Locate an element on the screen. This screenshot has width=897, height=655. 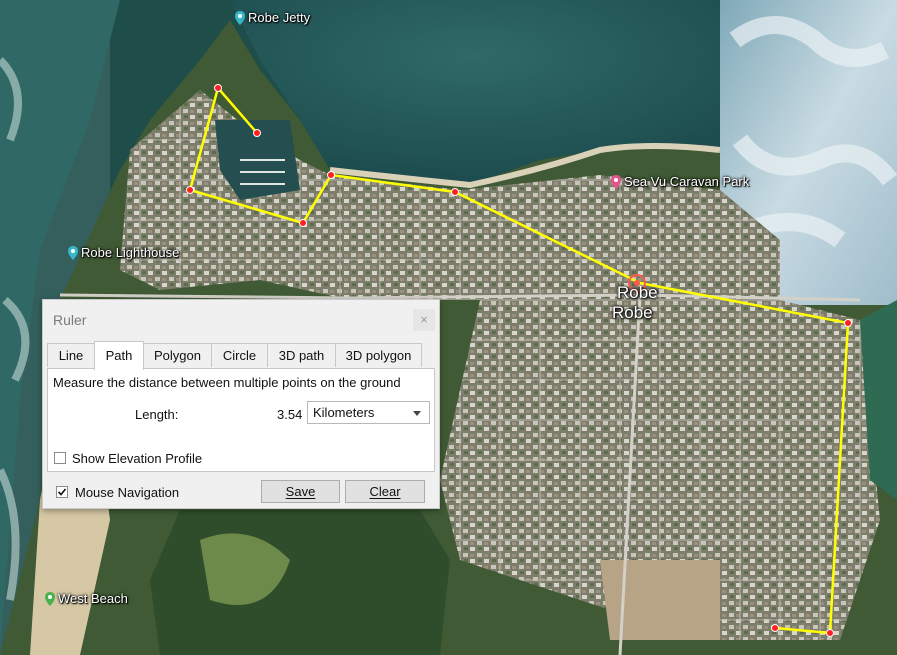
show-elevation-checkbox is located at coordinates (60, 458).